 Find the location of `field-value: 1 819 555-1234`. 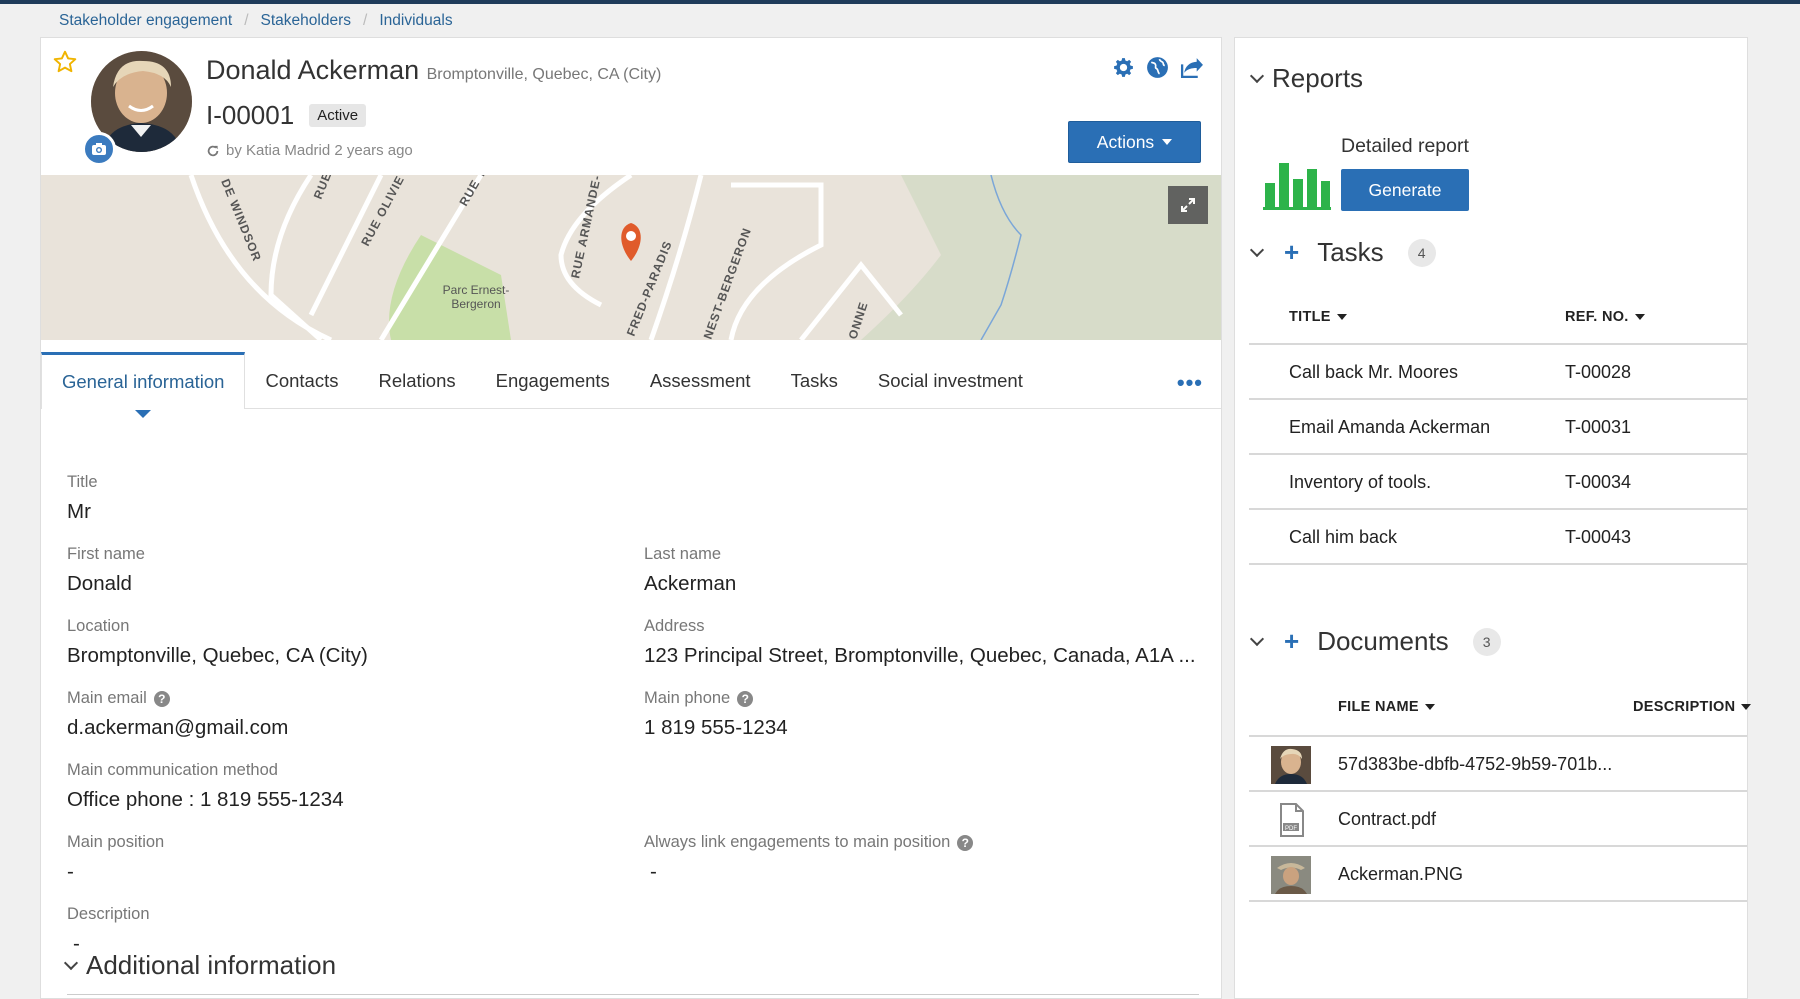

field-value: 1 819 555-1234 is located at coordinates (716, 727).